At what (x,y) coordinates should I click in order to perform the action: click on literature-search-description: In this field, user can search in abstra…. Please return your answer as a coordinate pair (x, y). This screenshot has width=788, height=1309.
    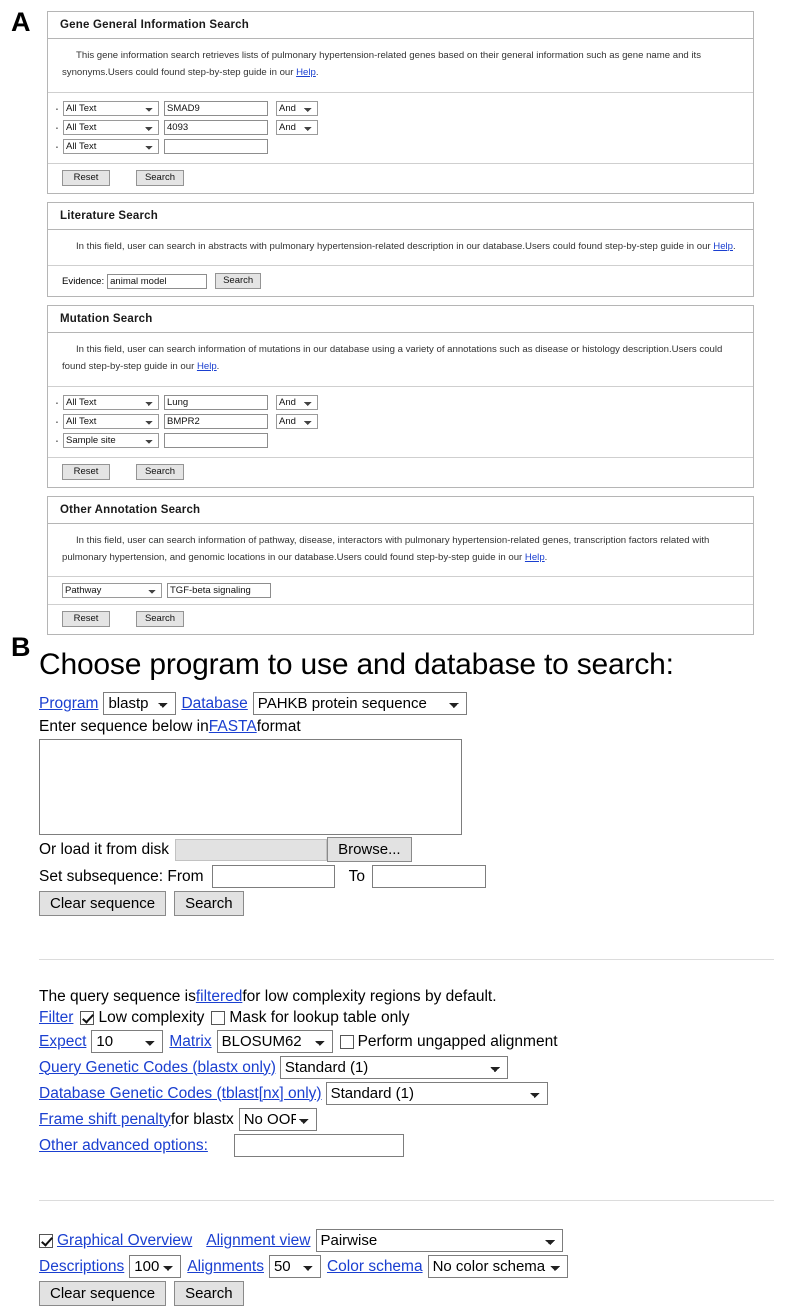
    Looking at the image, I should click on (400, 248).